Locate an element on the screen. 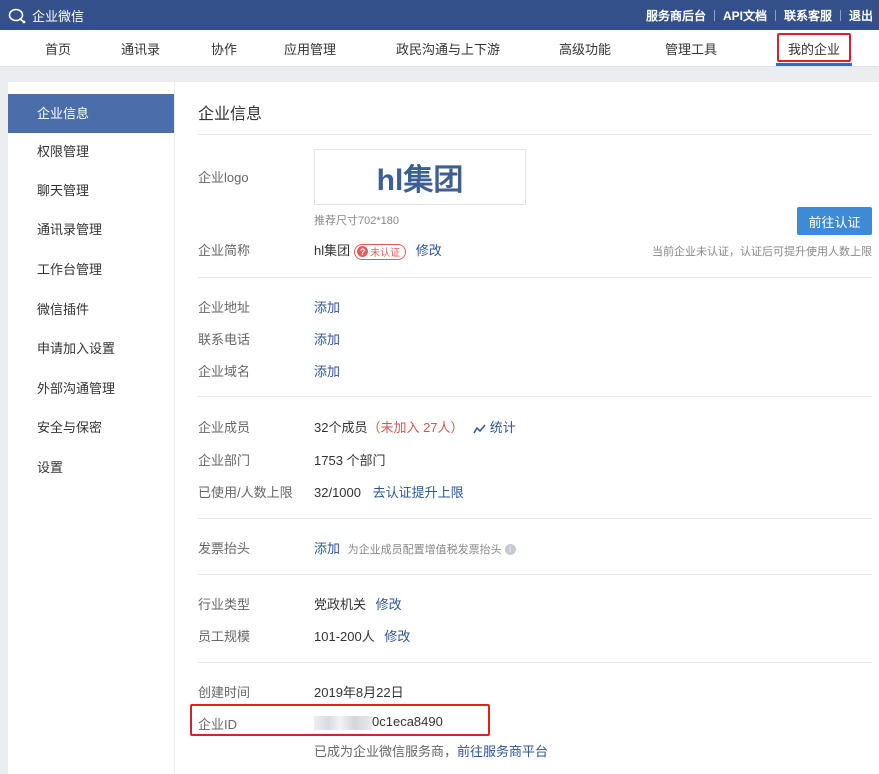 The height and width of the screenshot is (774, 879). nav-home: 首页 is located at coordinates (58, 48).